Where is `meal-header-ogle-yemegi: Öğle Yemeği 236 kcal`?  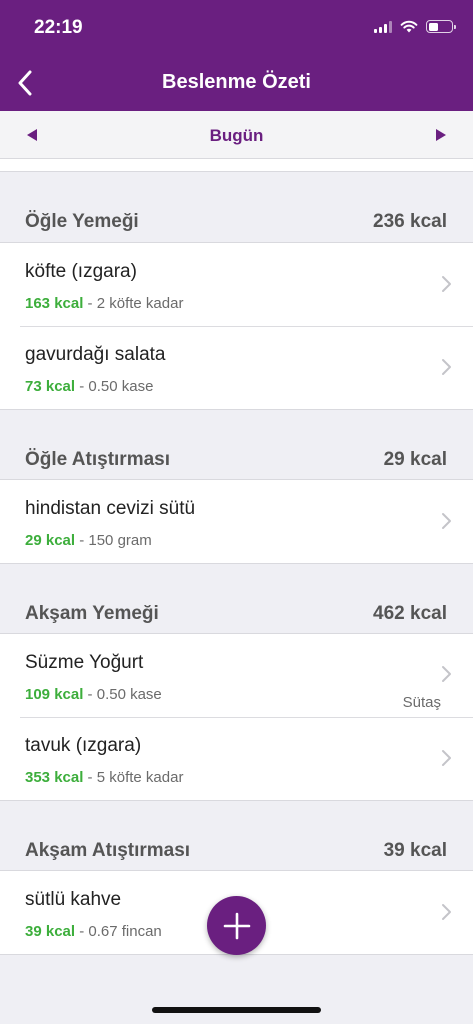 meal-header-ogle-yemegi: Öğle Yemeği 236 kcal is located at coordinates (236, 221).